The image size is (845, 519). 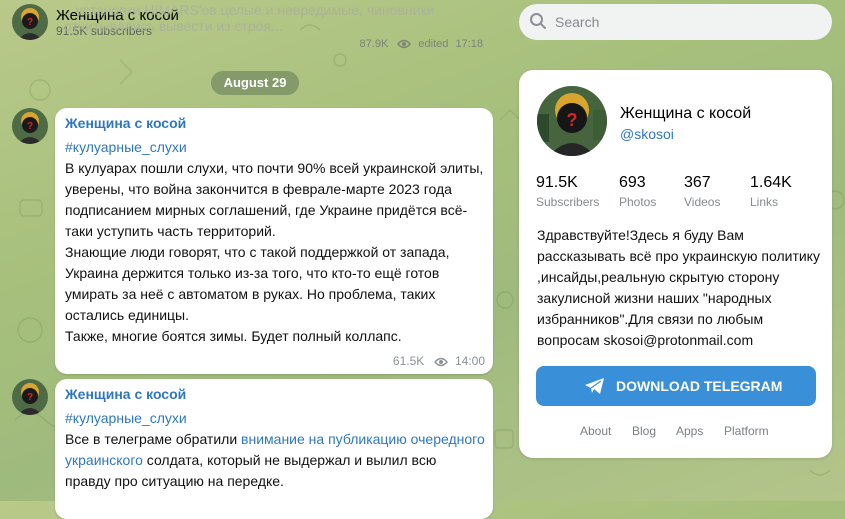 I want to click on channel-avatar: ?, so click(x=30, y=22).